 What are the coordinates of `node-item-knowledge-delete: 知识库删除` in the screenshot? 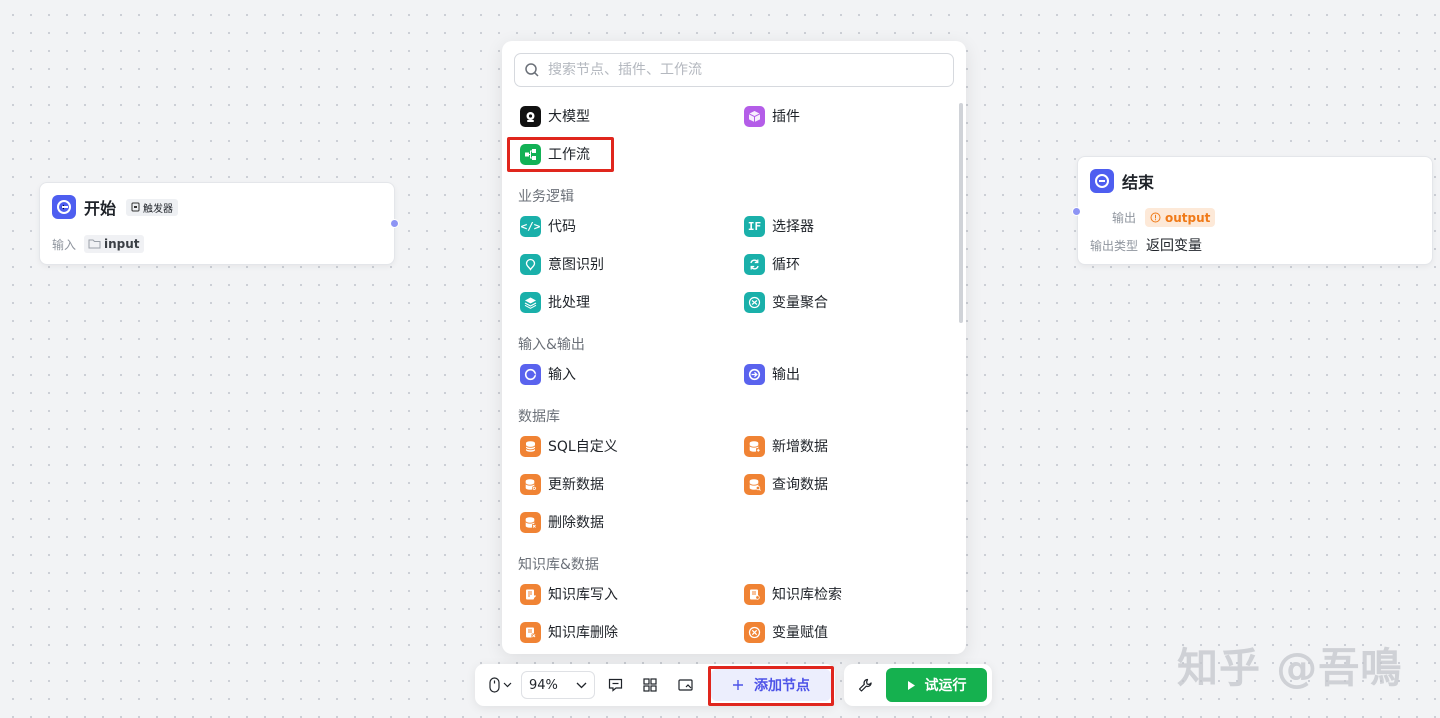 It's located at (569, 632).